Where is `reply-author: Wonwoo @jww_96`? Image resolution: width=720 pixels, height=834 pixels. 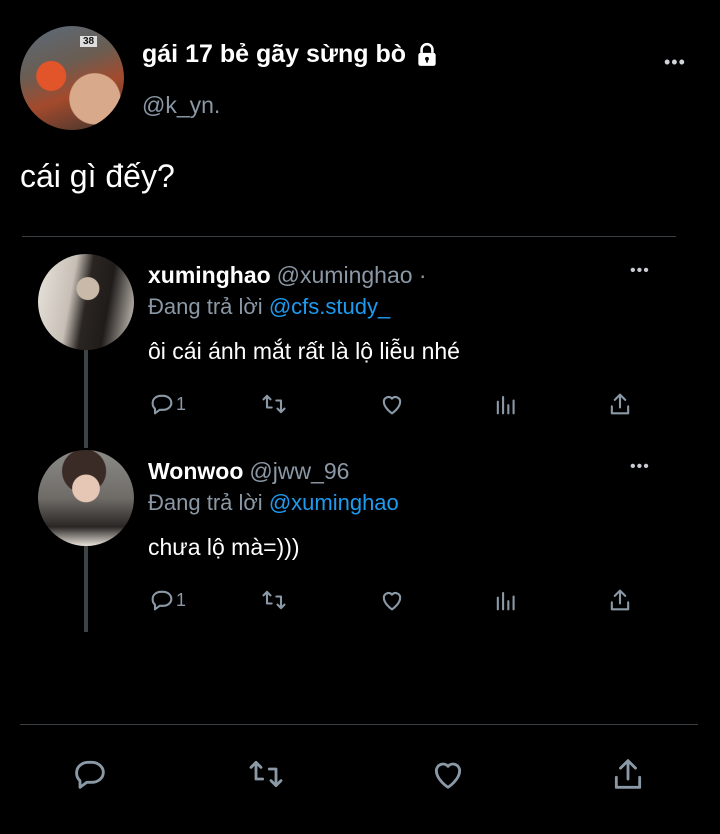 reply-author: Wonwoo @jww_96 is located at coordinates (248, 471).